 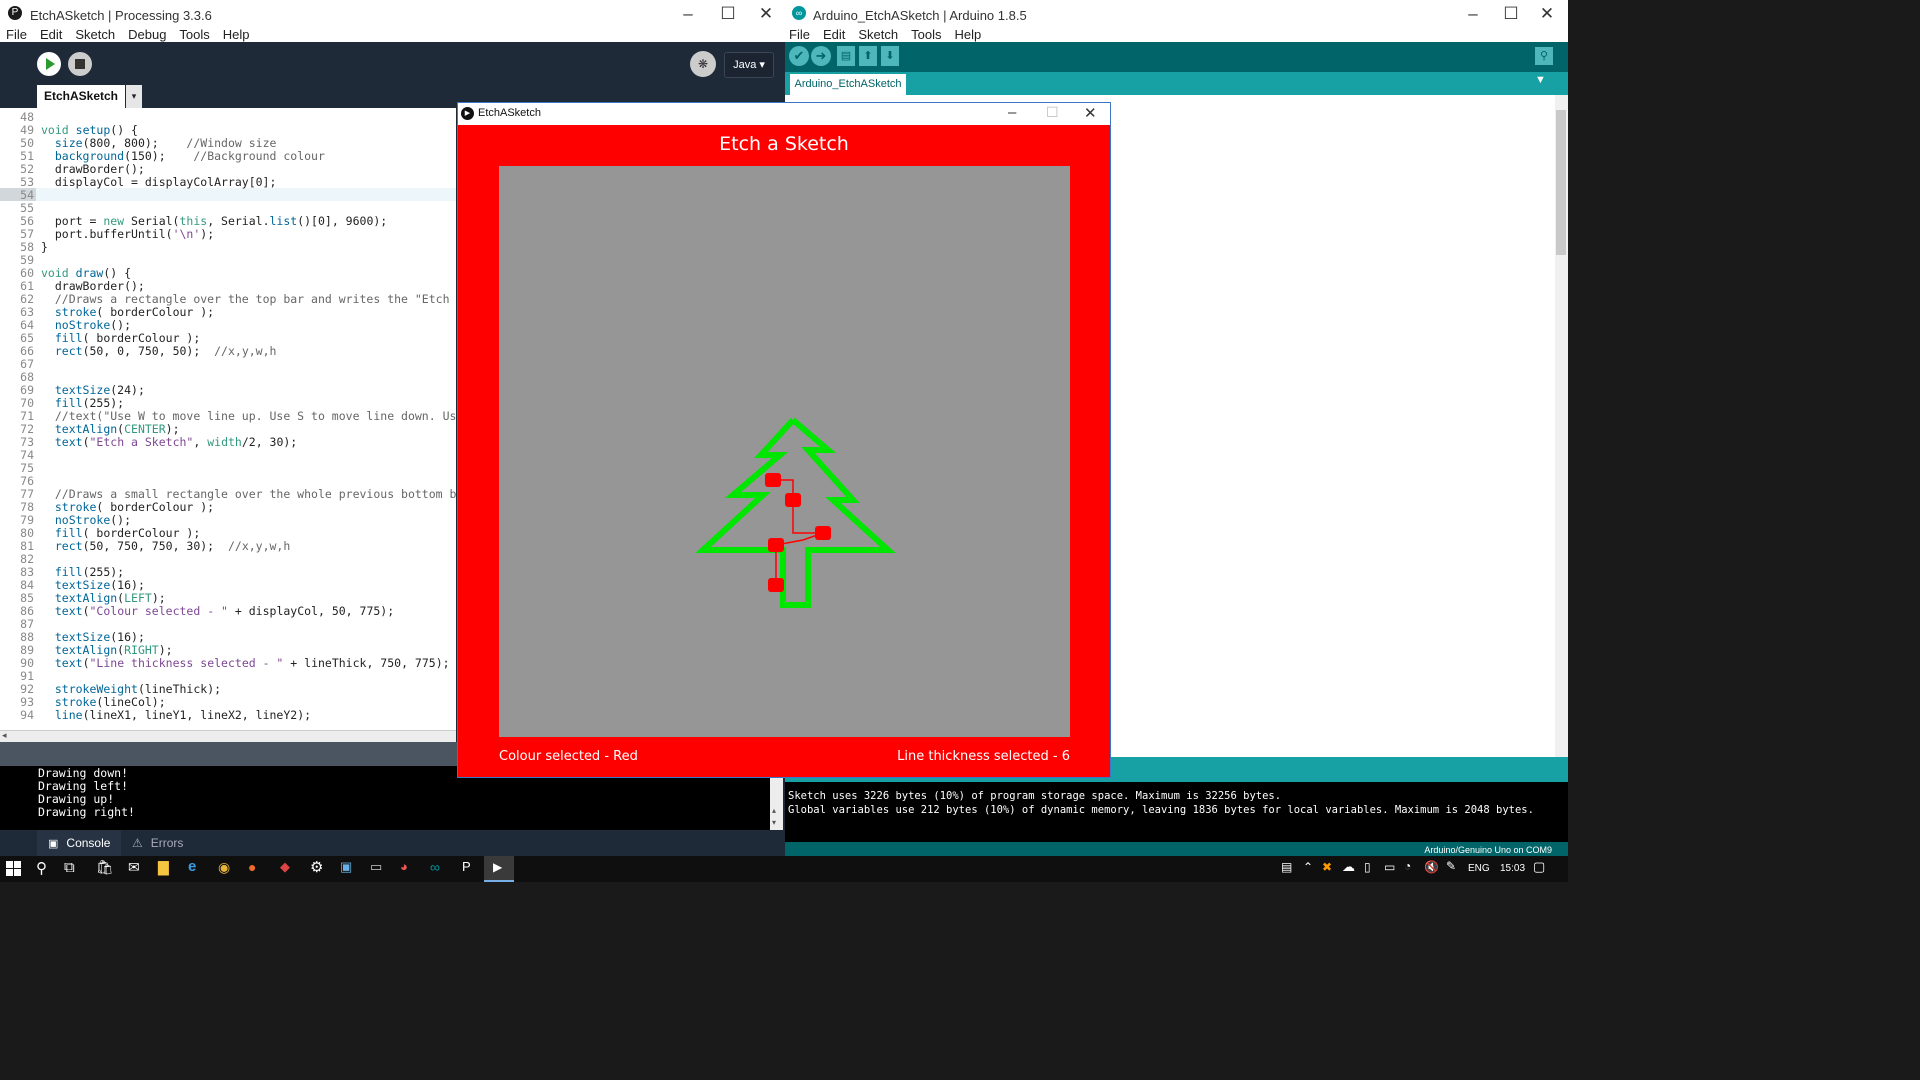 I want to click on app-icon: ◆, so click(x=285, y=867).